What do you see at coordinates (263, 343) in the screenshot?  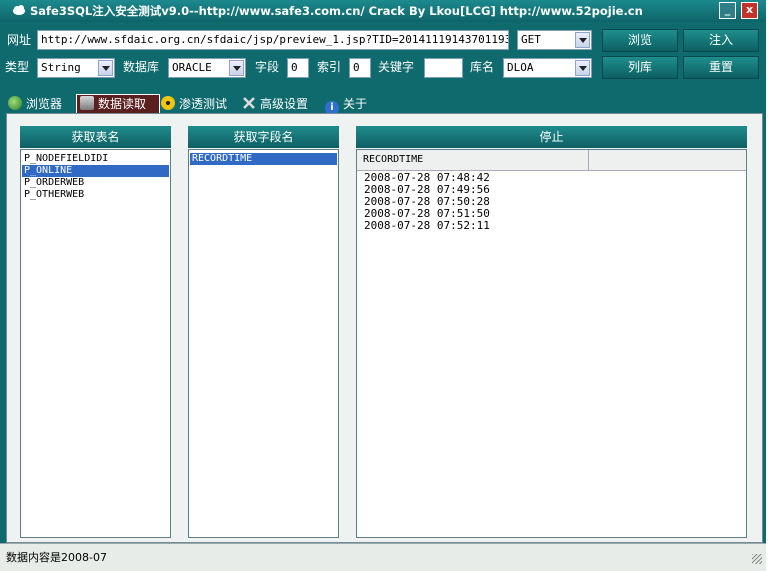 I see `fields-list: RECORDTIME` at bounding box center [263, 343].